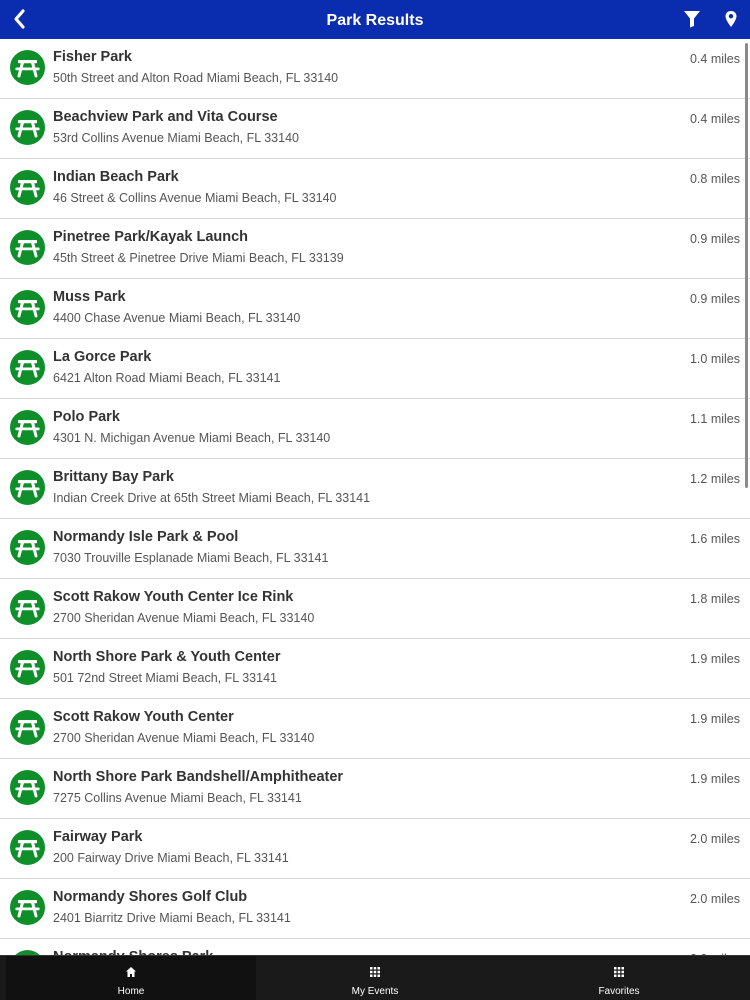  What do you see at coordinates (113, 477) in the screenshot?
I see `park-name: Brittany Bay Park` at bounding box center [113, 477].